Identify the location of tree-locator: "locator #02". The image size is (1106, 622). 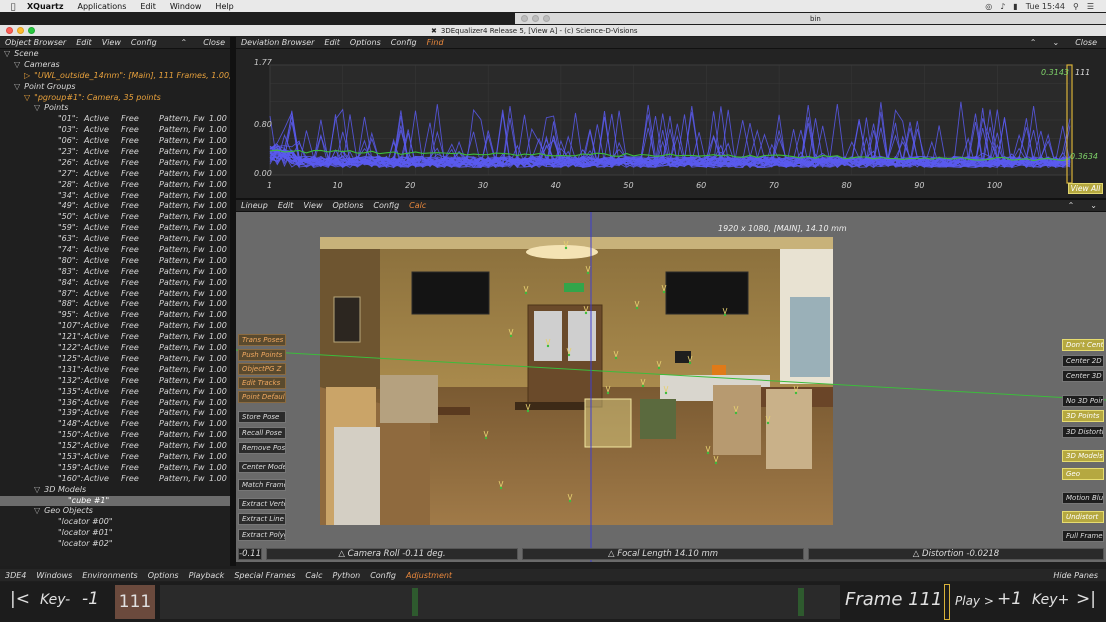
(115, 544).